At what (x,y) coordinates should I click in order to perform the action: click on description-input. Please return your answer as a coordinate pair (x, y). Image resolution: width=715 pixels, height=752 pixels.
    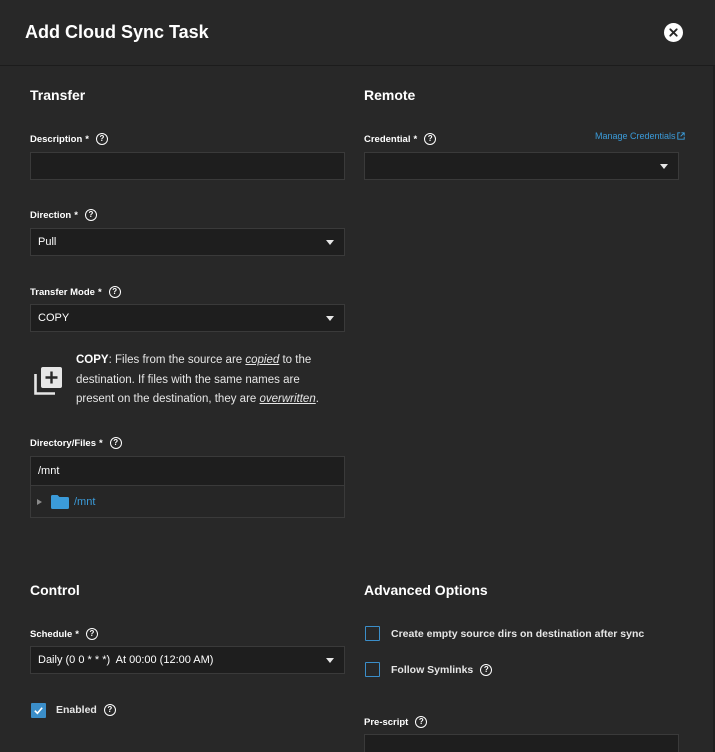
    Looking at the image, I should click on (187, 166).